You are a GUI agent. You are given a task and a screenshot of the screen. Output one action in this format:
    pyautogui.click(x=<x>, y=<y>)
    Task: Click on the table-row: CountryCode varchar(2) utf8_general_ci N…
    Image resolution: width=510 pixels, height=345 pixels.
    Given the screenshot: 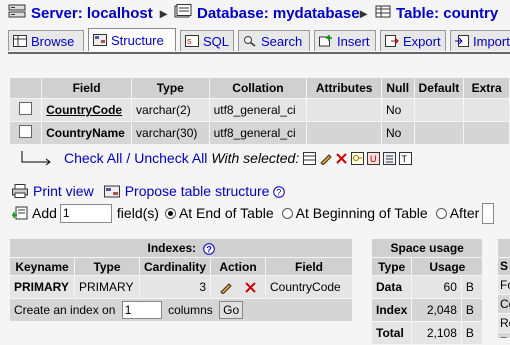 What is the action you would take?
    pyautogui.click(x=259, y=110)
    